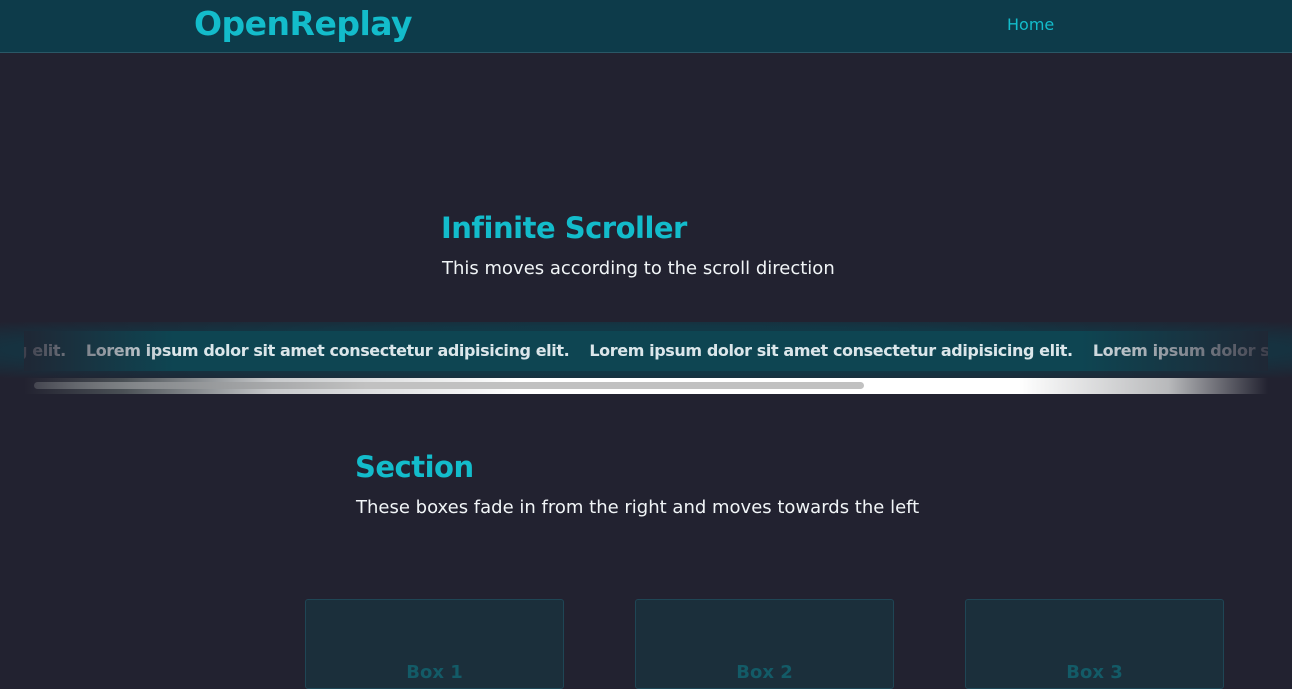  Describe the element at coordinates (1094, 672) in the screenshot. I see `box-label: Box 3` at that location.